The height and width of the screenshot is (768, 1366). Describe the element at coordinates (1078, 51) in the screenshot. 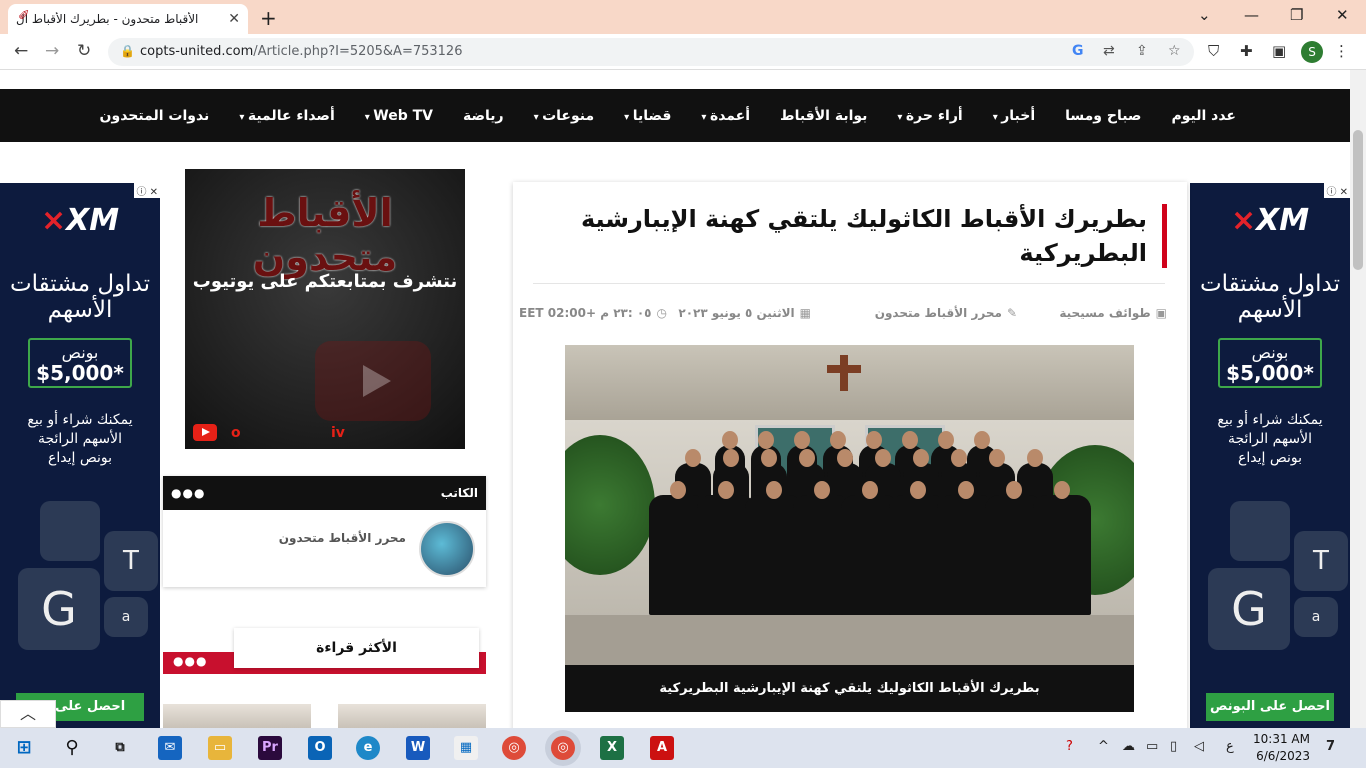

I see `google-icon: G` at that location.